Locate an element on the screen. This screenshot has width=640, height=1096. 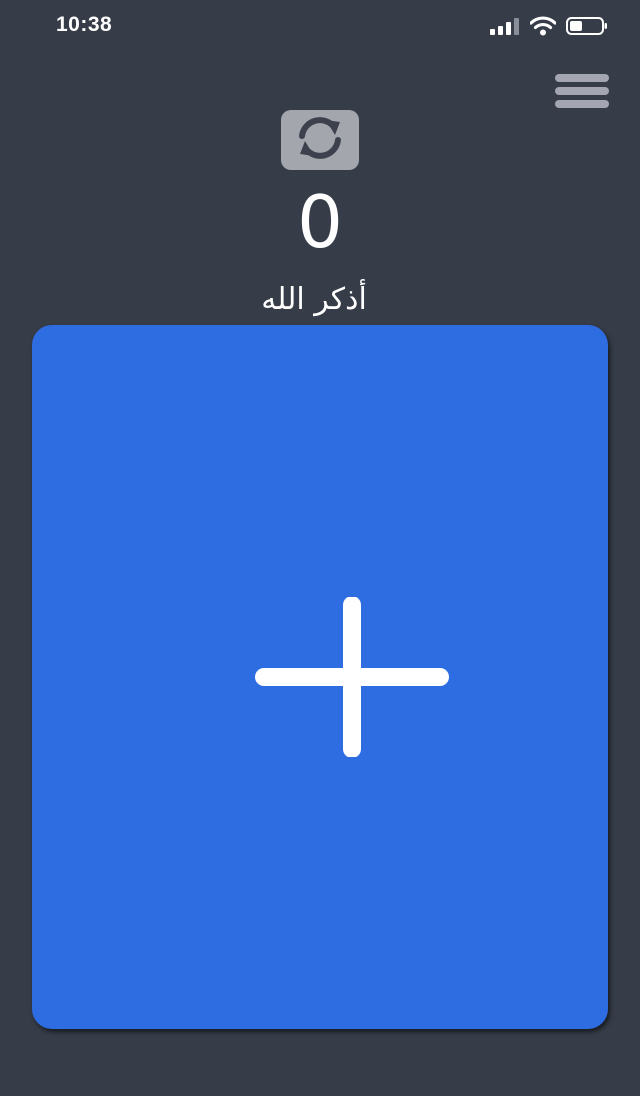
reset-counter-button is located at coordinates (320, 140).